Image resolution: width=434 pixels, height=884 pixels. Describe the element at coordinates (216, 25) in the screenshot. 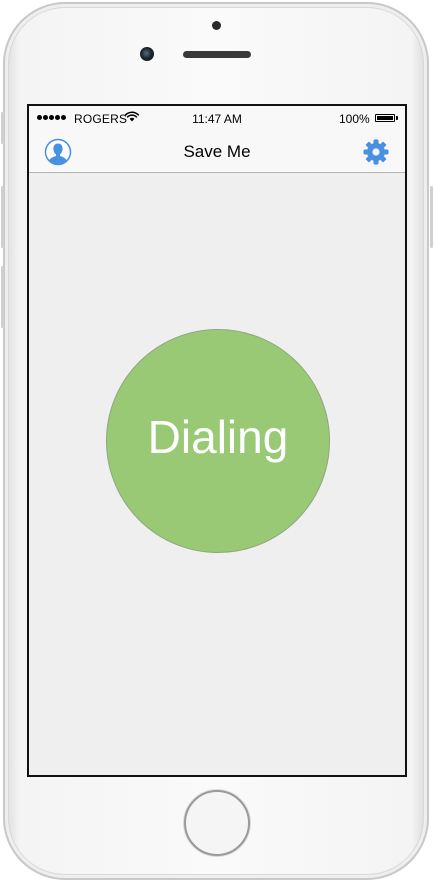

I see `proximity-sensor` at that location.